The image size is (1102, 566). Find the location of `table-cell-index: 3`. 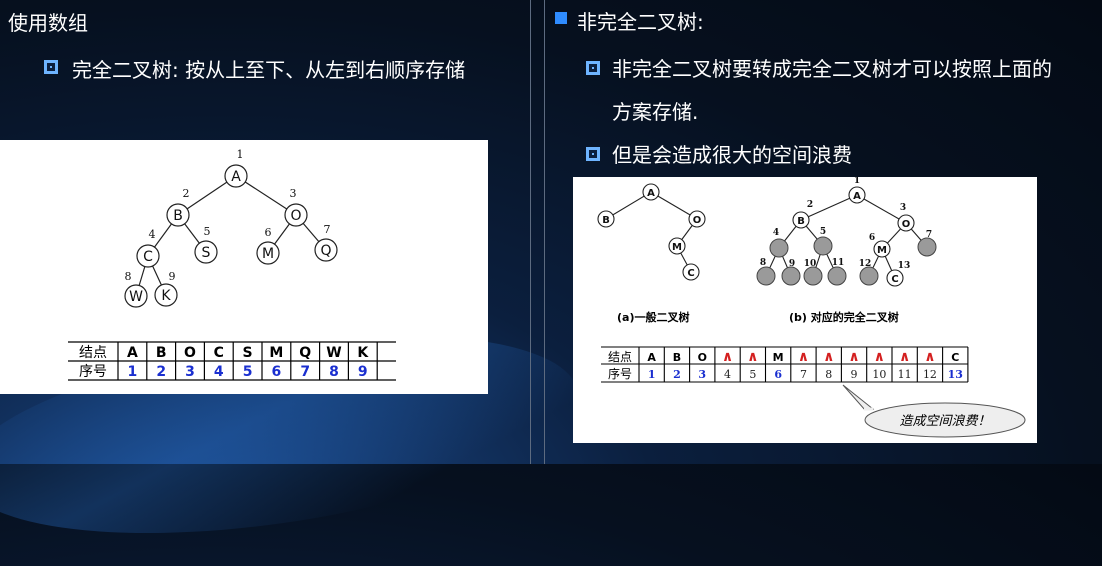

table-cell-index: 3 is located at coordinates (190, 372).